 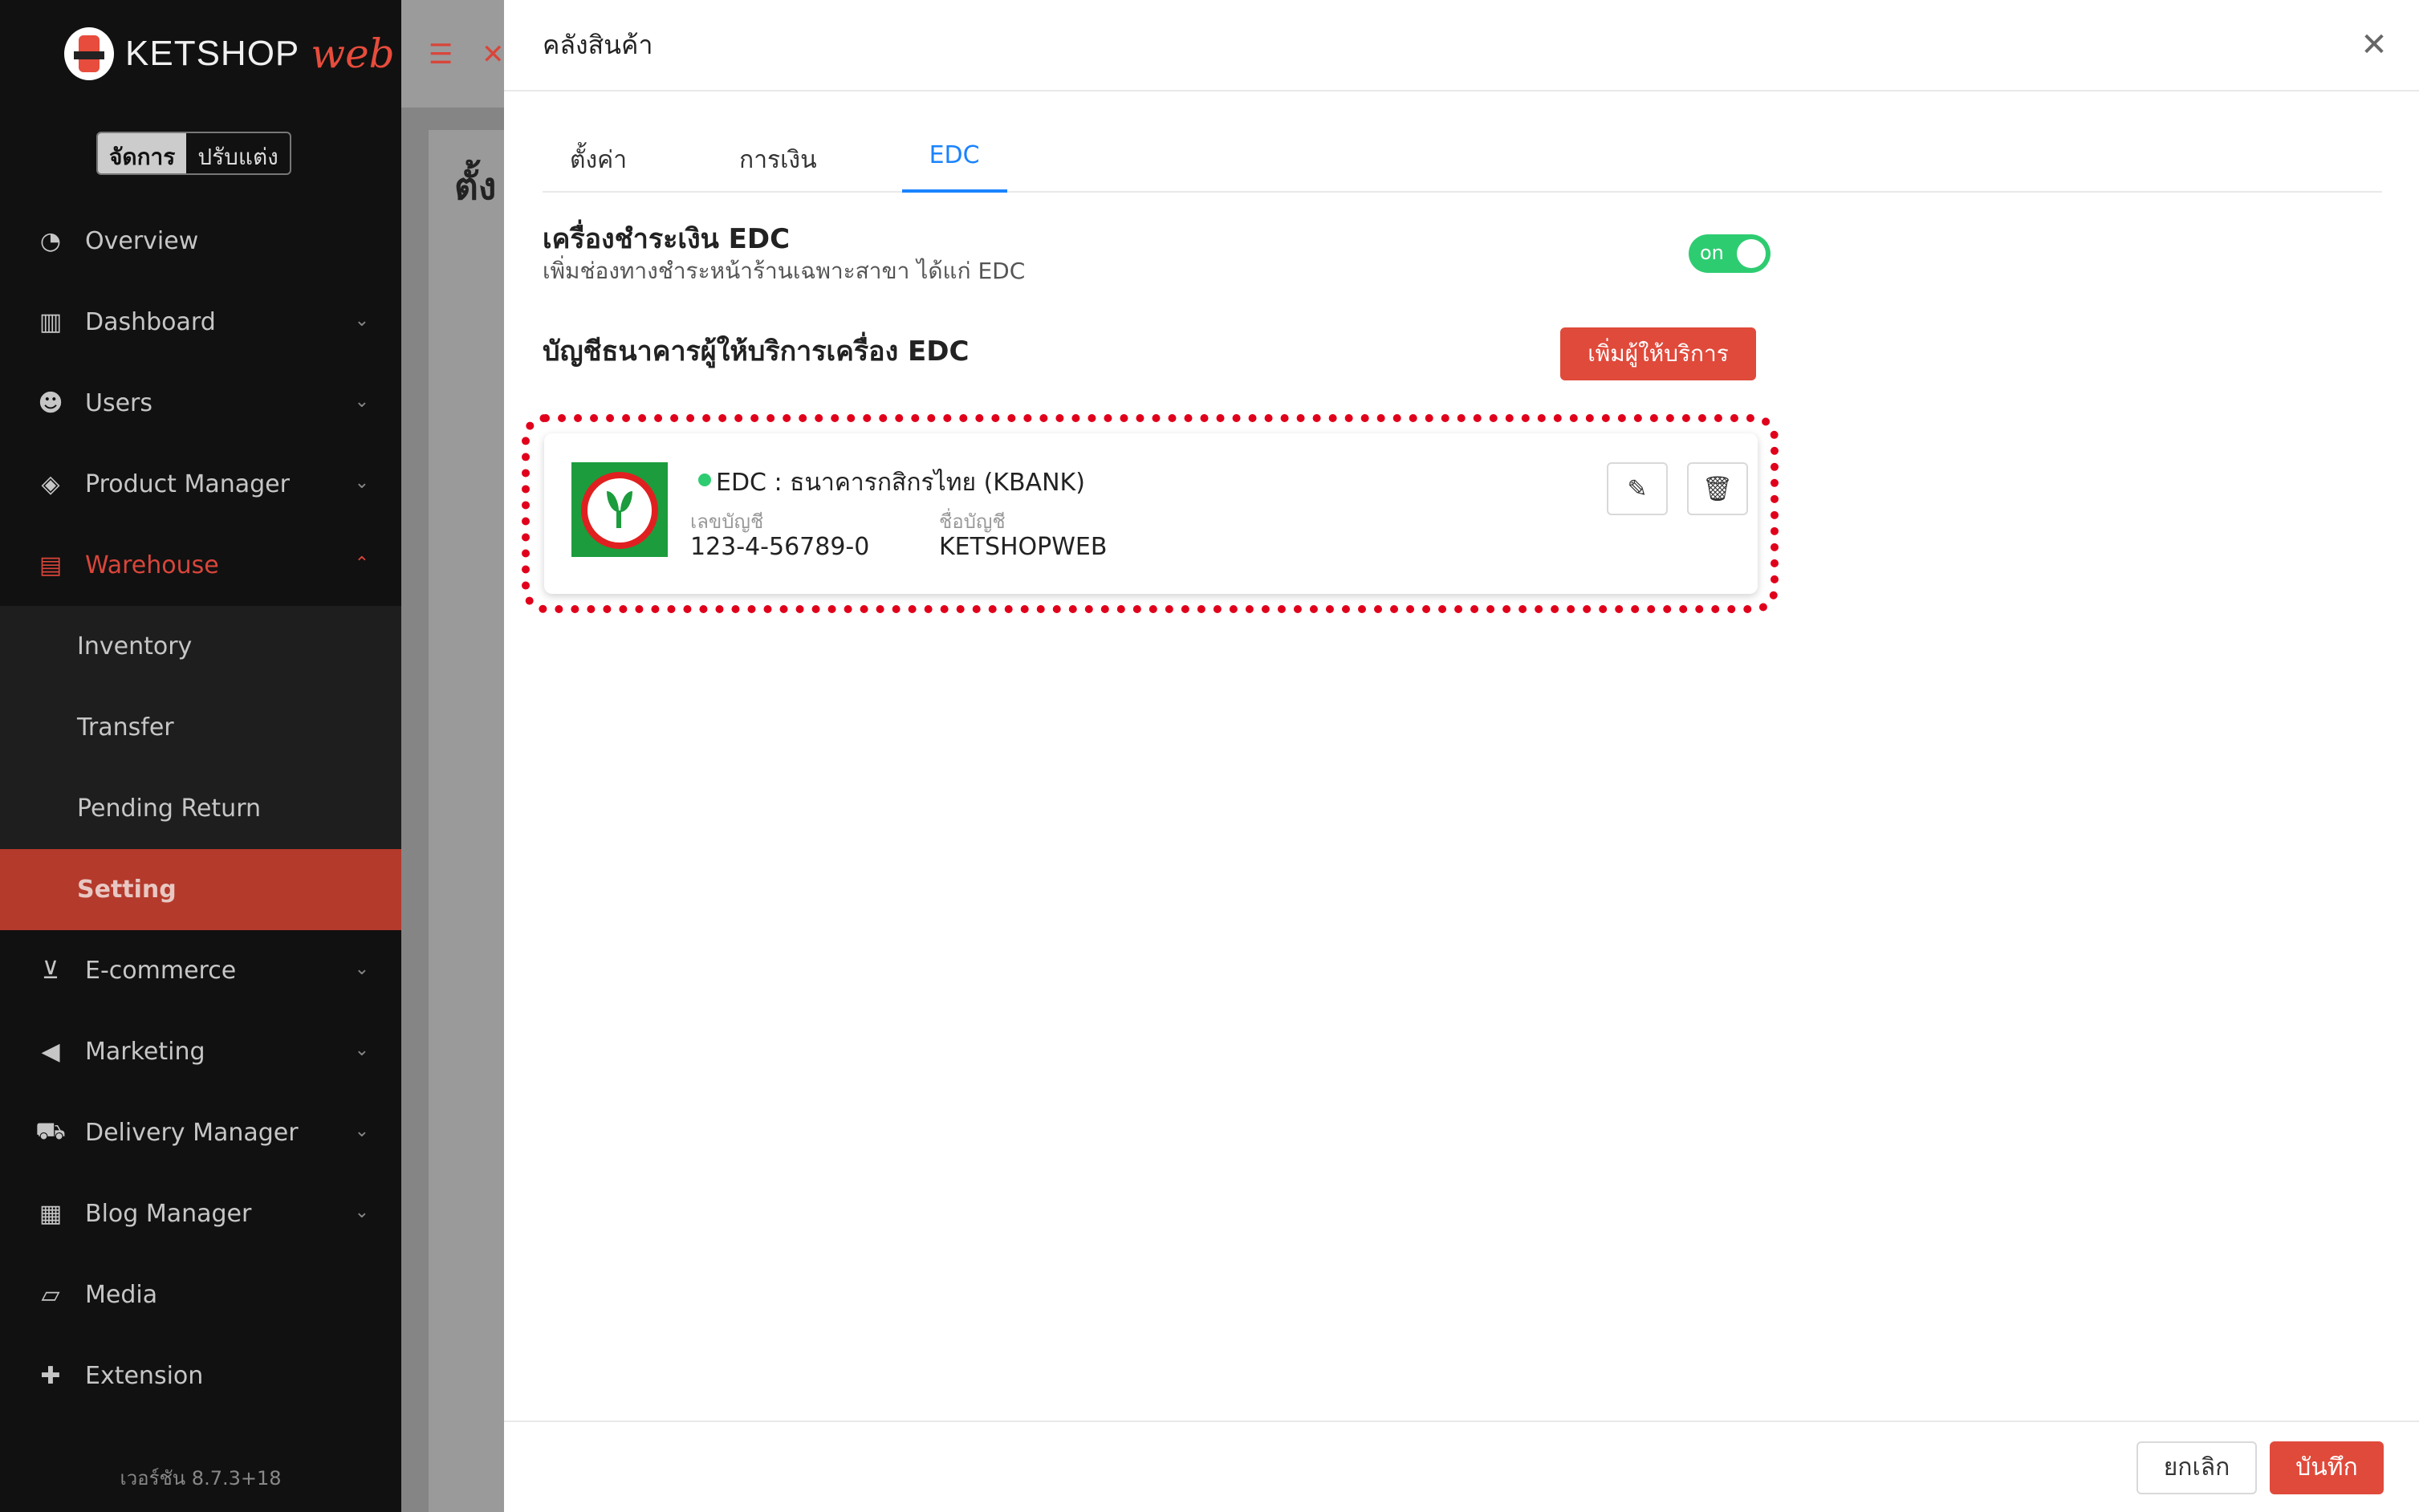 What do you see at coordinates (150, 322) in the screenshot?
I see `sidebar-item-label: Dashboard` at bounding box center [150, 322].